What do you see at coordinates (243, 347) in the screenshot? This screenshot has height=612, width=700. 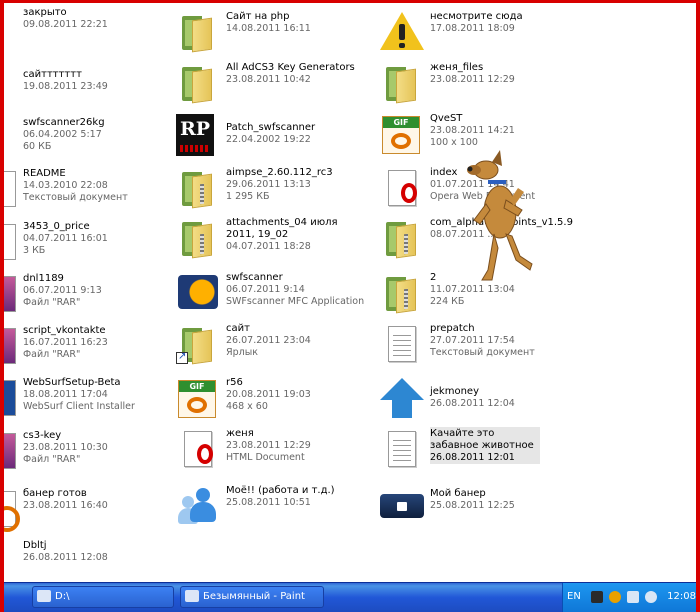 I see `desktop-item: сайт26.07.2011 23:04Ярлык` at bounding box center [243, 347].